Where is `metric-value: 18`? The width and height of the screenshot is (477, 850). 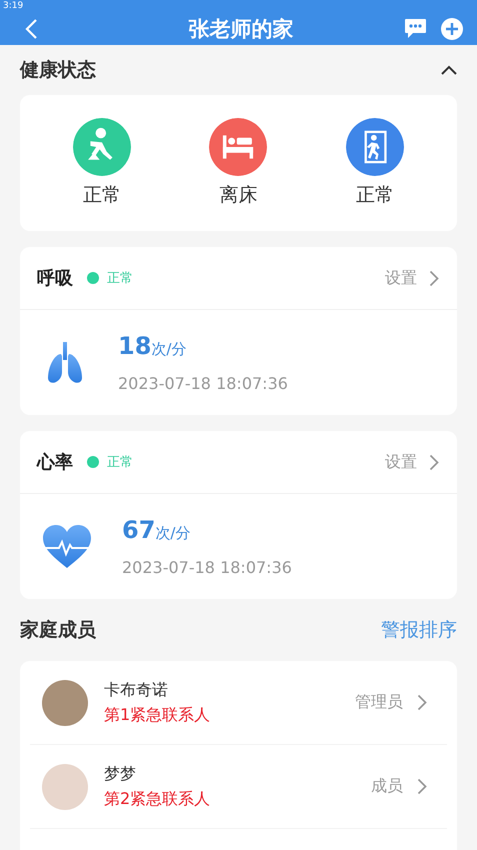 metric-value: 18 is located at coordinates (135, 346).